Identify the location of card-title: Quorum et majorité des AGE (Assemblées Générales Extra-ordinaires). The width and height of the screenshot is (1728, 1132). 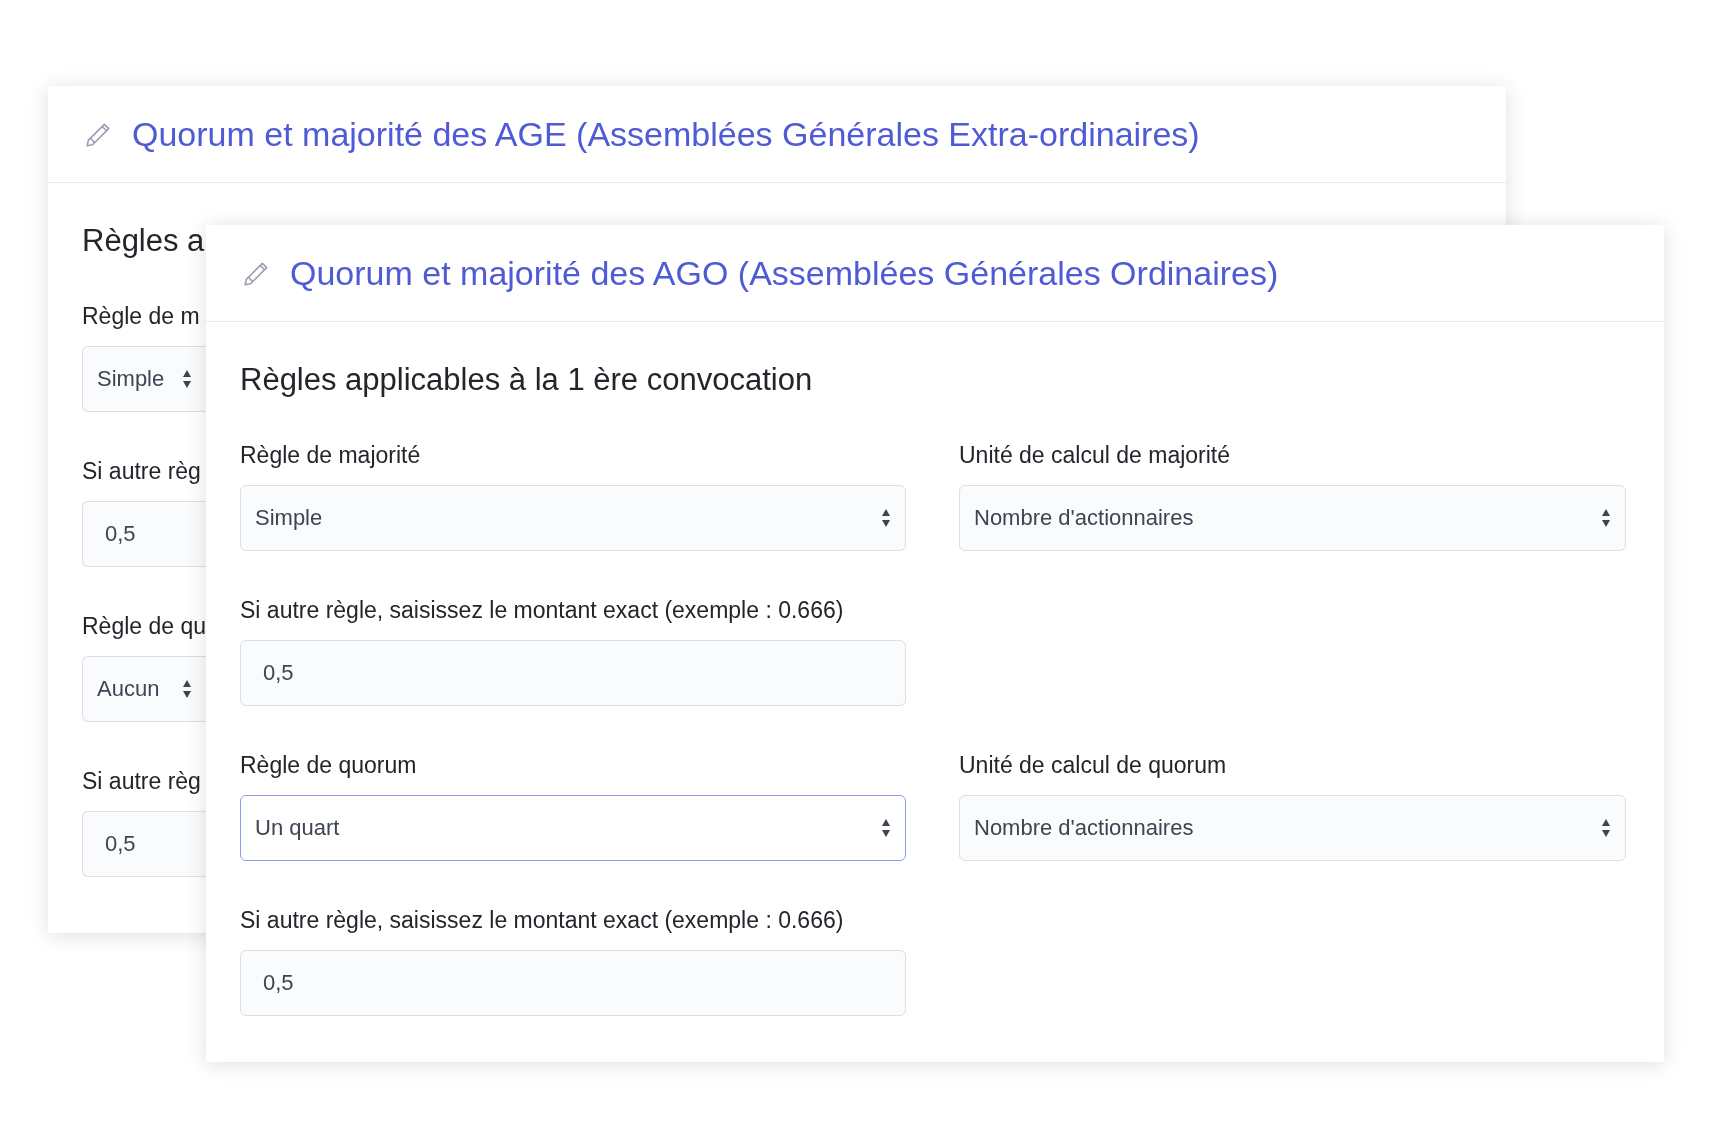
(666, 134).